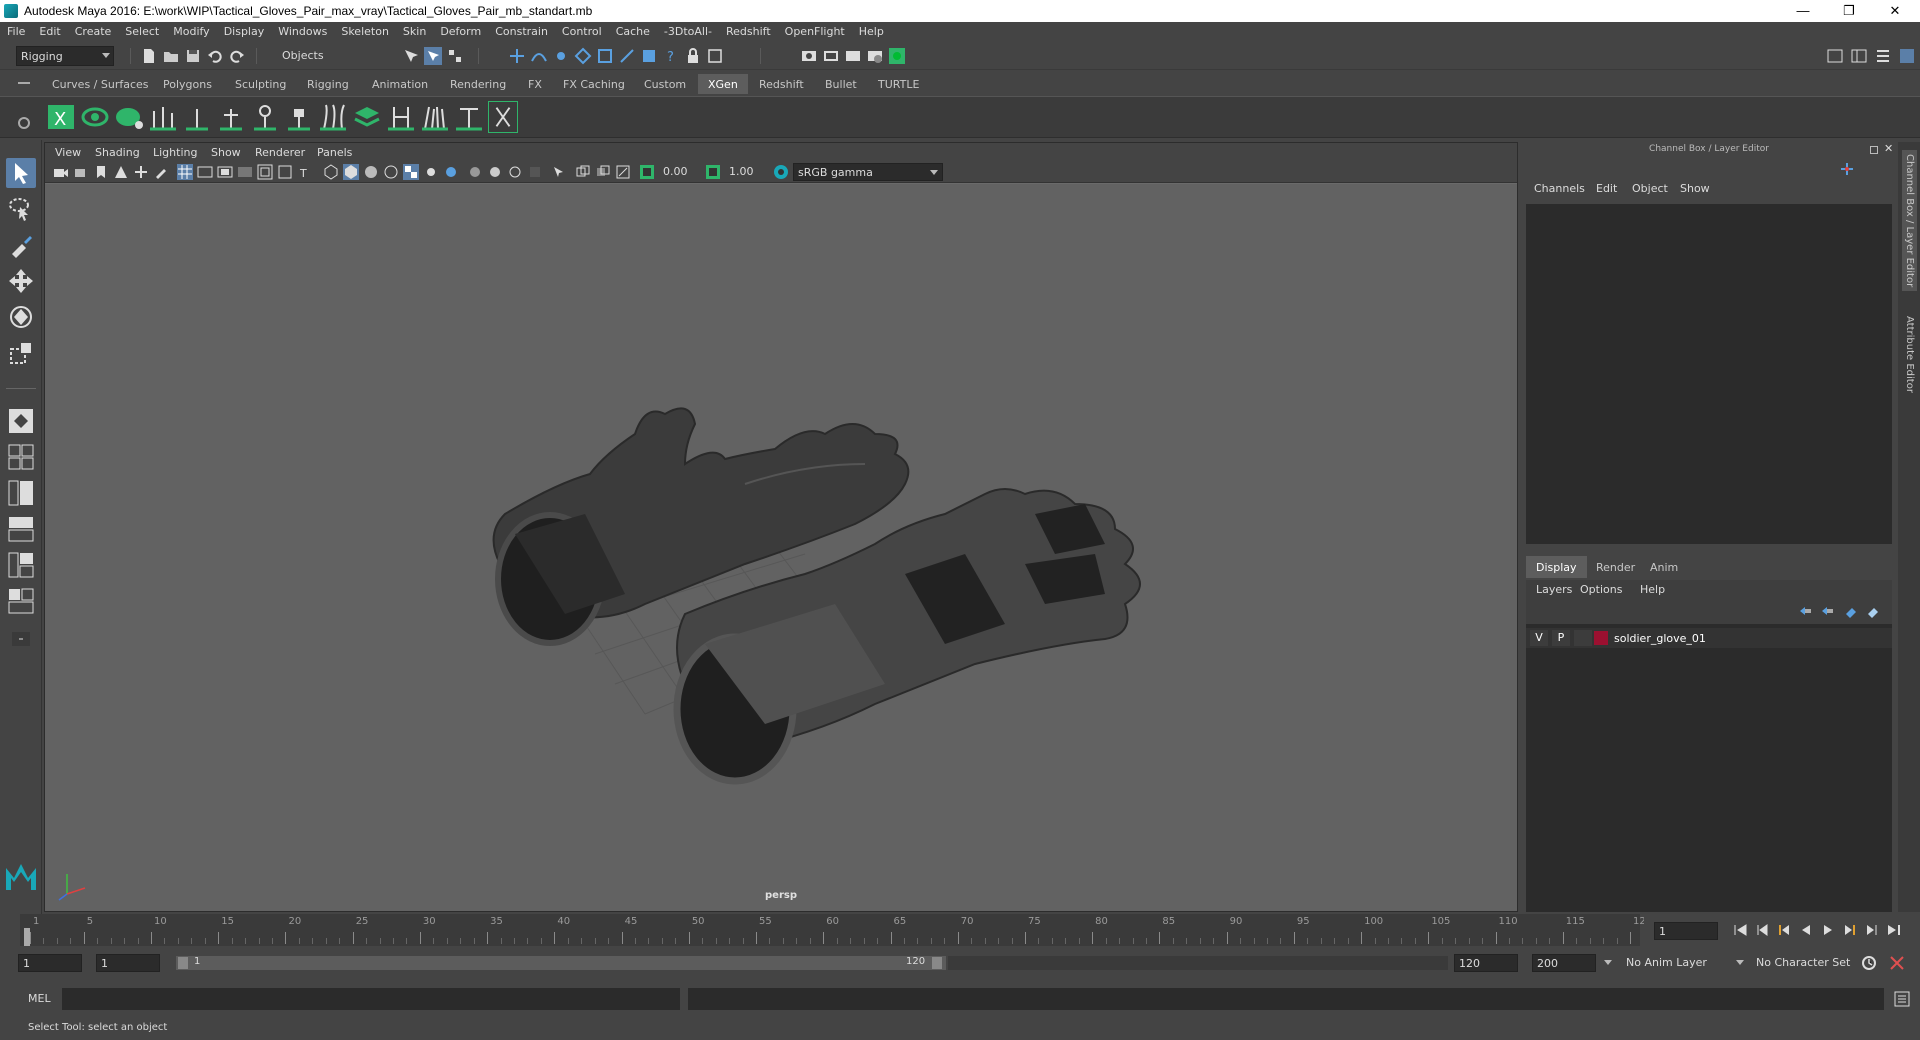 The height and width of the screenshot is (1040, 1920). What do you see at coordinates (871, 30) in the screenshot?
I see `menu-help: Help` at bounding box center [871, 30].